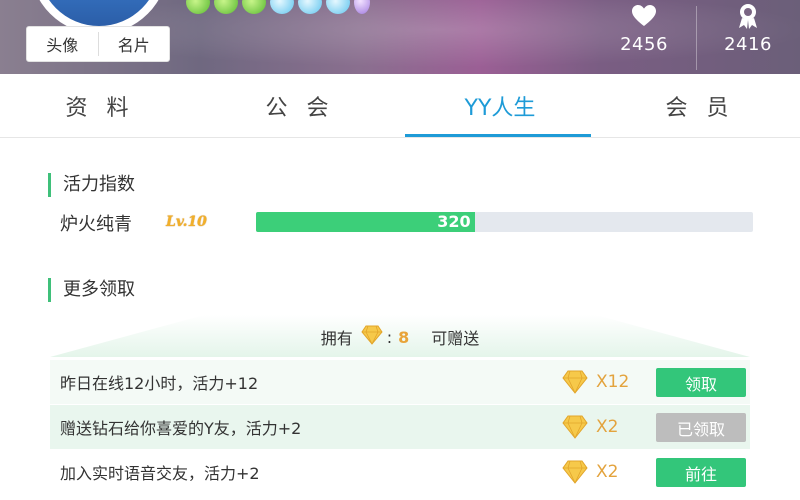  I want to click on profile-tabs: 资 料 公 会 YY人生 会 员, so click(400, 106).